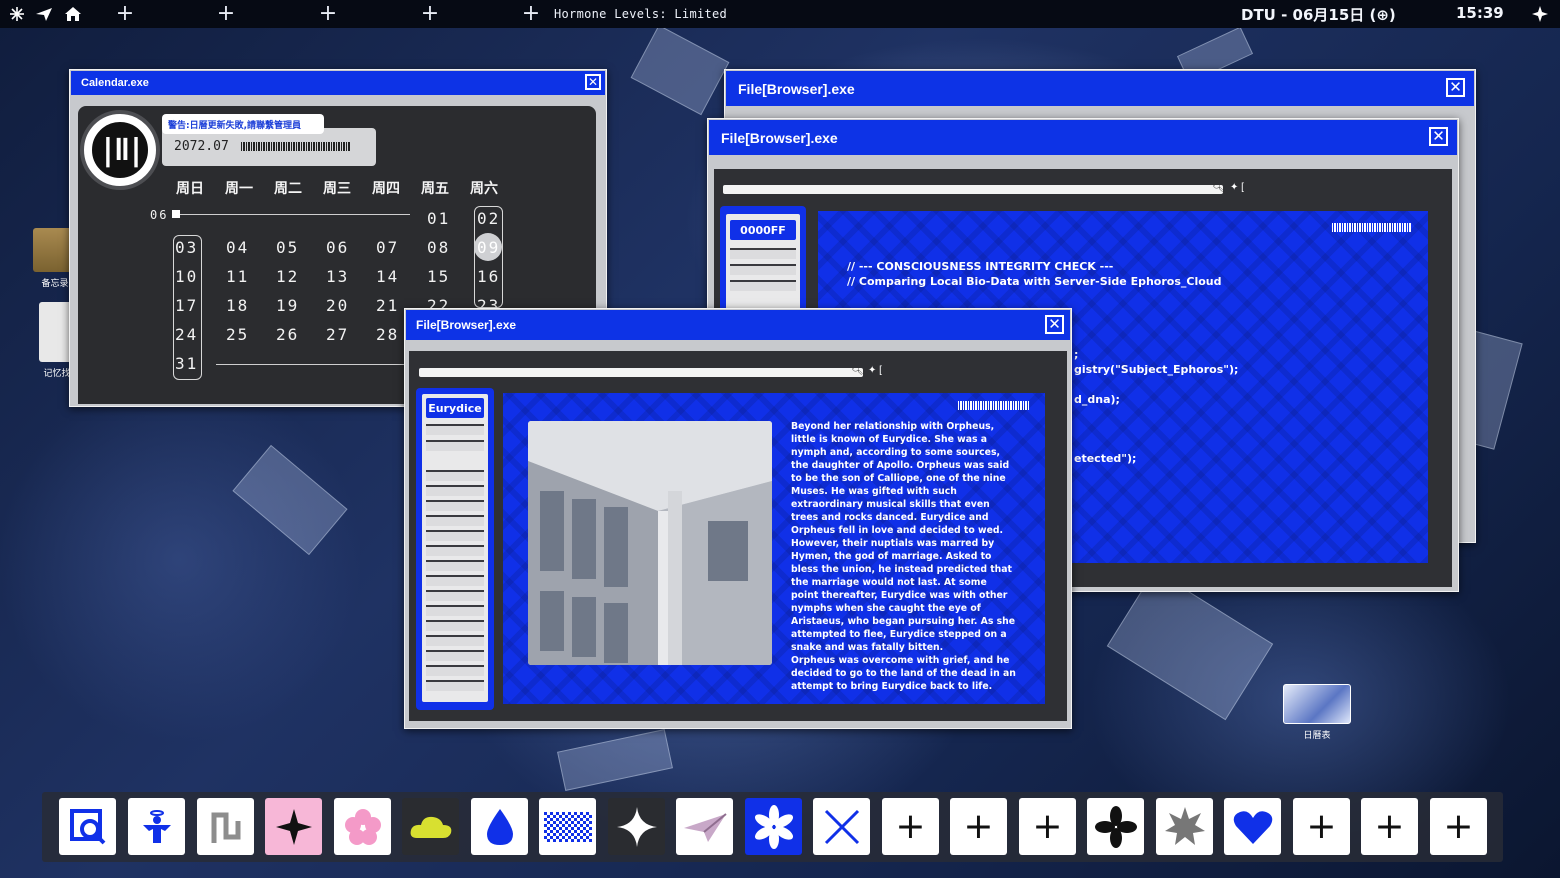 The width and height of the screenshot is (1560, 878). What do you see at coordinates (337, 189) in the screenshot?
I see `weekday-header: 周三` at bounding box center [337, 189].